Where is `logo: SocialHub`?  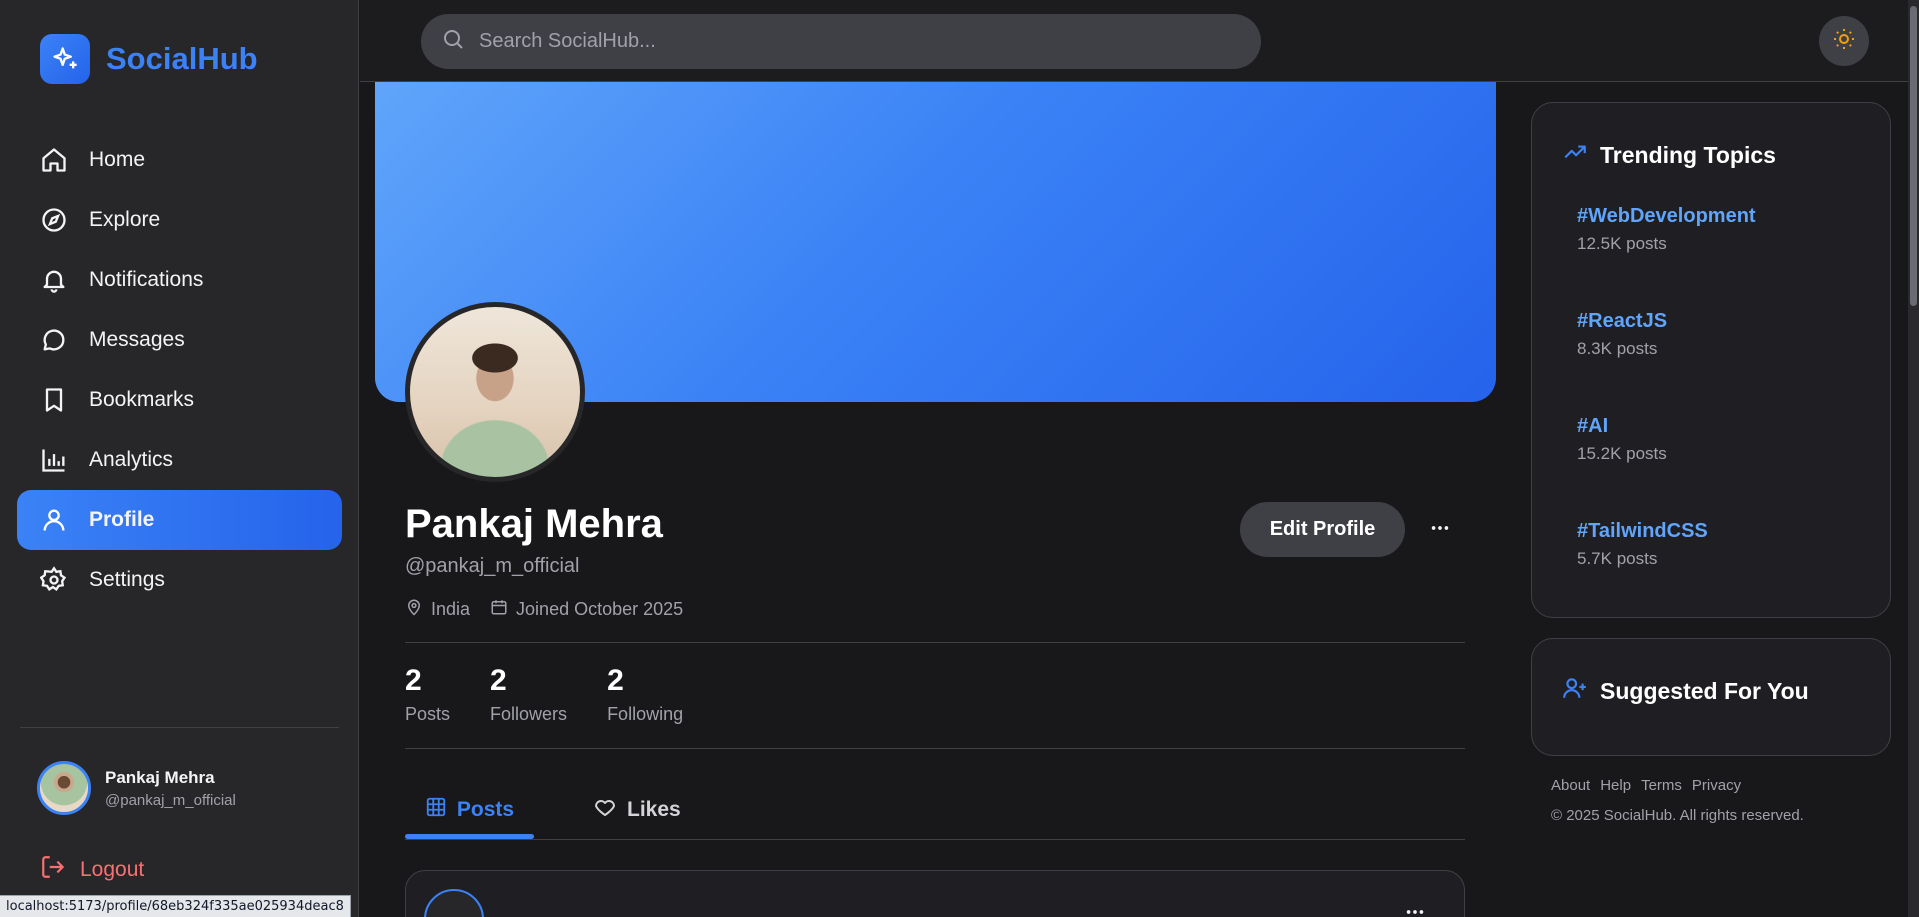 logo: SocialHub is located at coordinates (149, 59).